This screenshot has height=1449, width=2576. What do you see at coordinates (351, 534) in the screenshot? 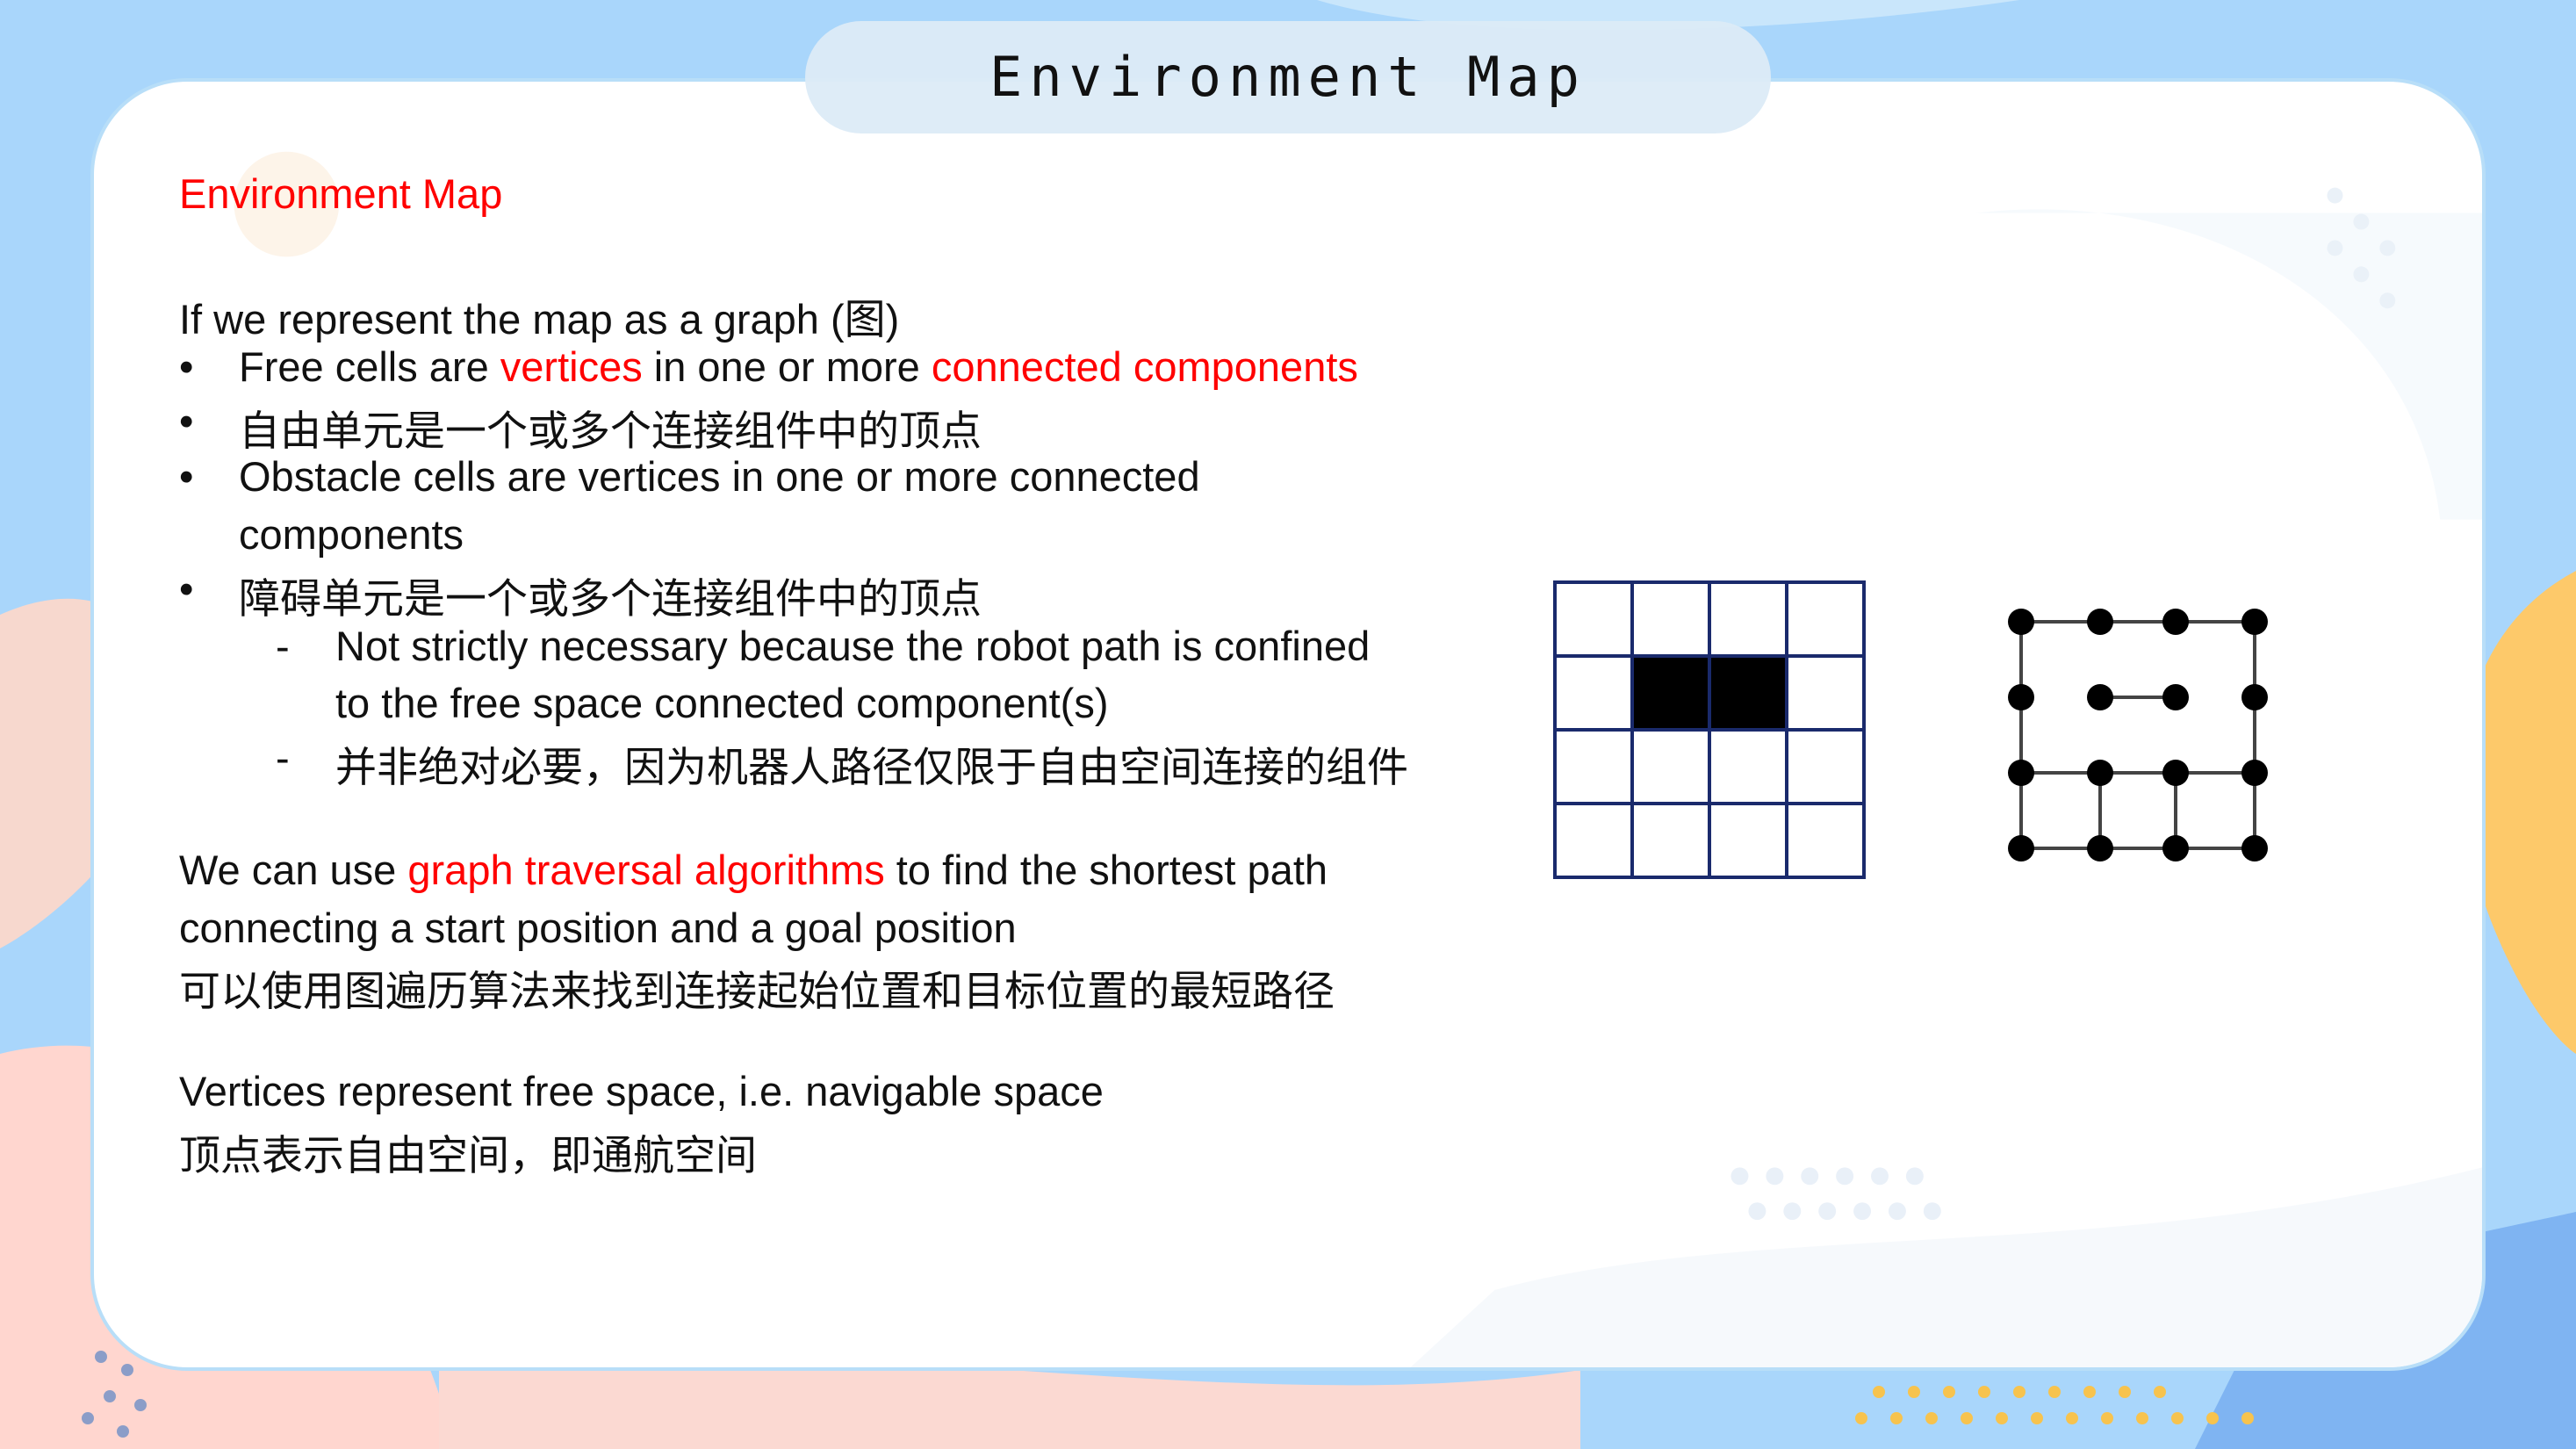
I see `bullet-obstacle-cells-line2: components` at bounding box center [351, 534].